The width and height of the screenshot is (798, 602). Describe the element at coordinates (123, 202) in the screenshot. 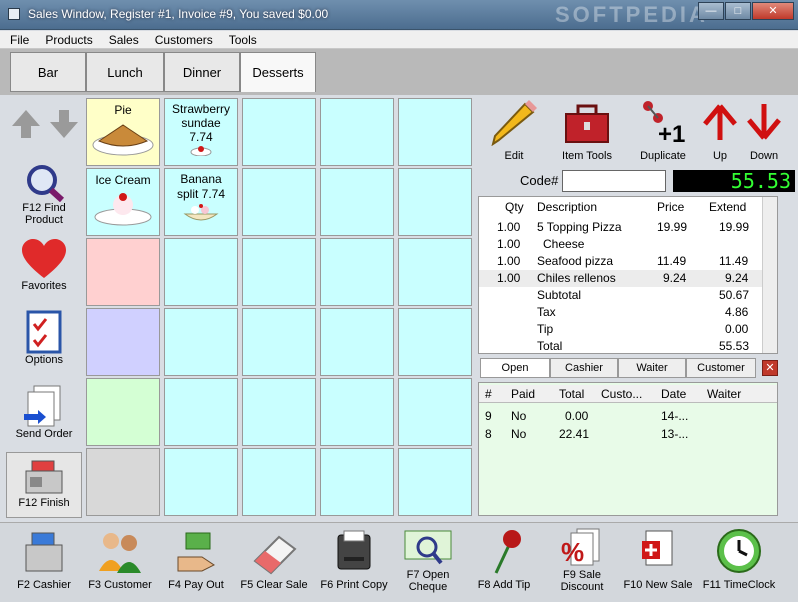

I see `product-ice-cream: Ice Cream` at that location.